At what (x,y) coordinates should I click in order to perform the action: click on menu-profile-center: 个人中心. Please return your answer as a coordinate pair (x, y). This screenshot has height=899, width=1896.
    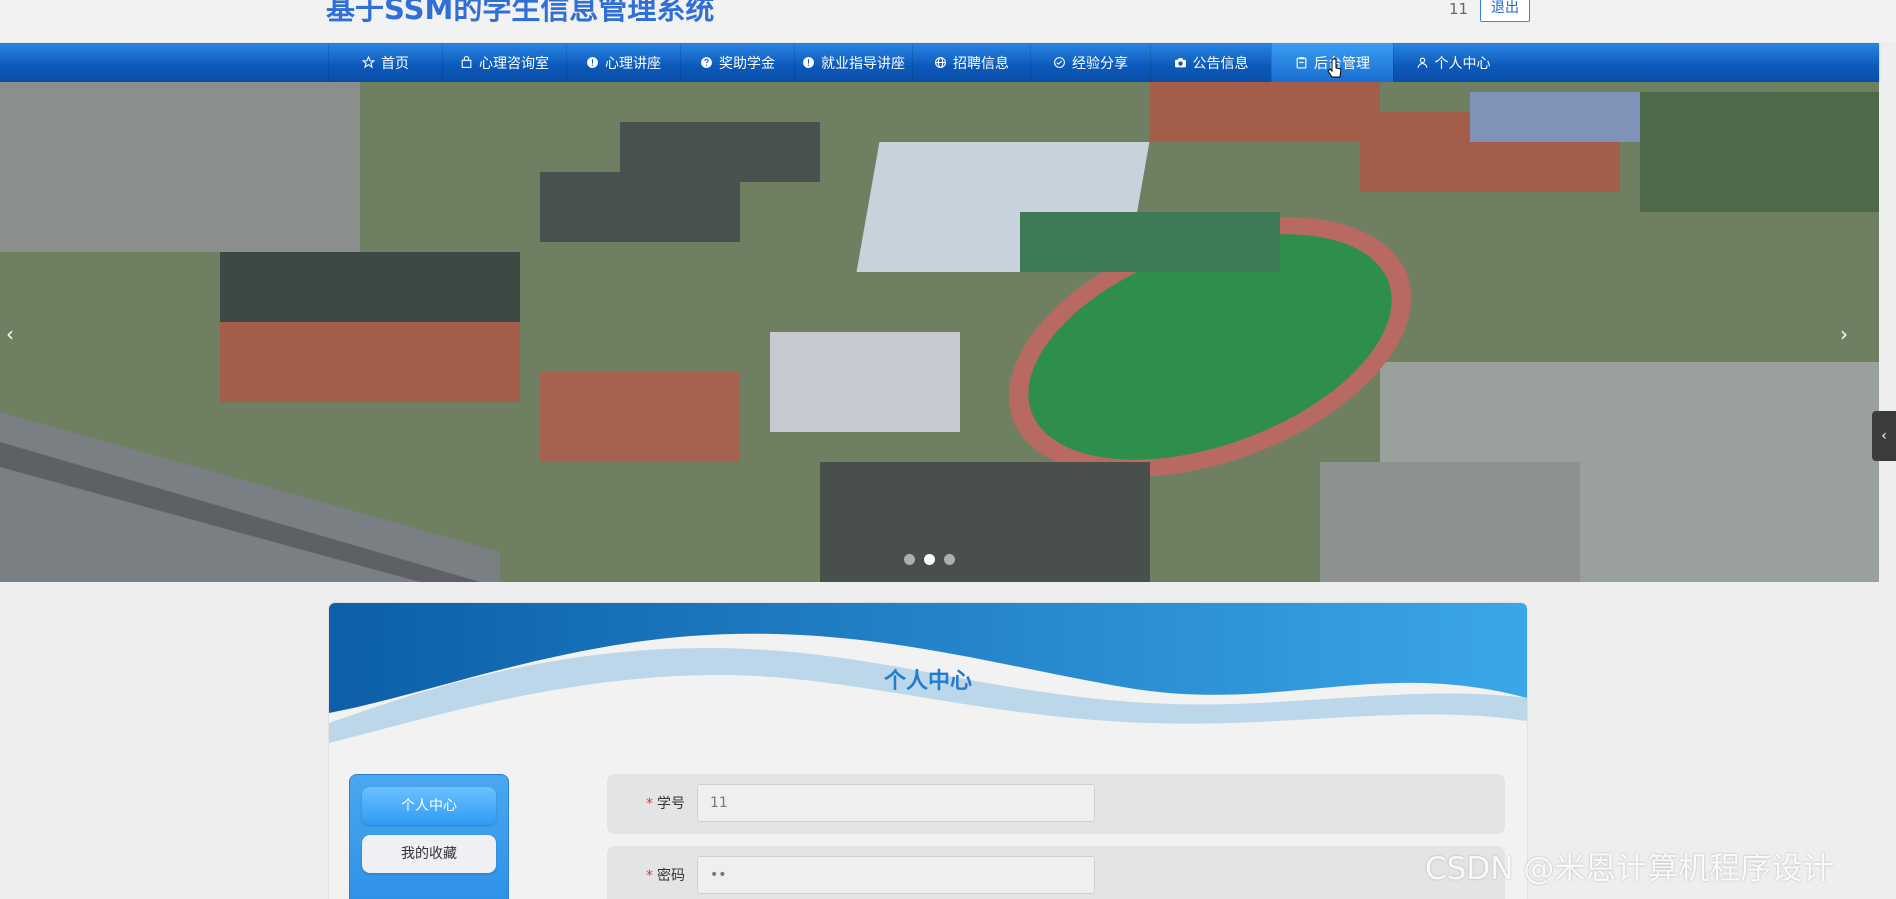
    Looking at the image, I should click on (429, 806).